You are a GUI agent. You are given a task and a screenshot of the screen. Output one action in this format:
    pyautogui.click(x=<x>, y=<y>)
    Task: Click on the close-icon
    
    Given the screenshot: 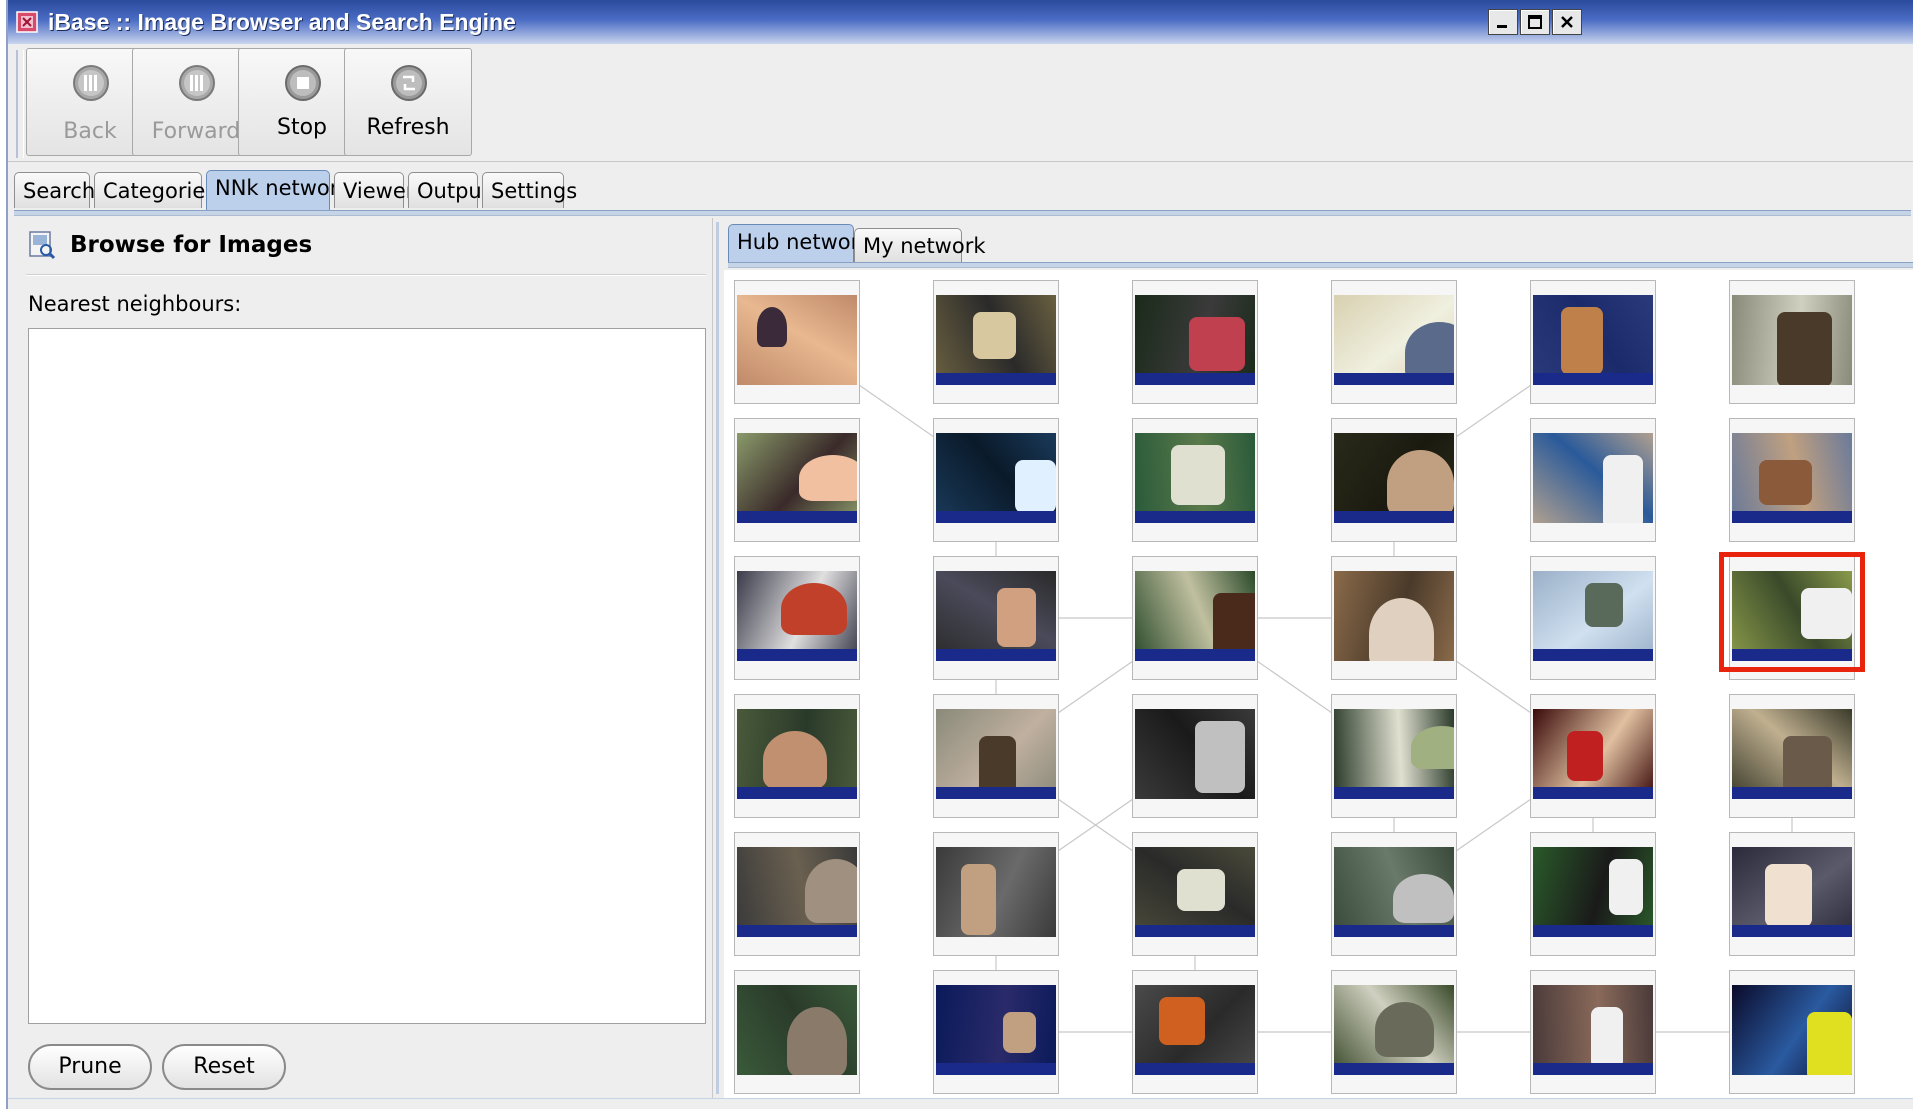 What is the action you would take?
    pyautogui.click(x=1567, y=22)
    